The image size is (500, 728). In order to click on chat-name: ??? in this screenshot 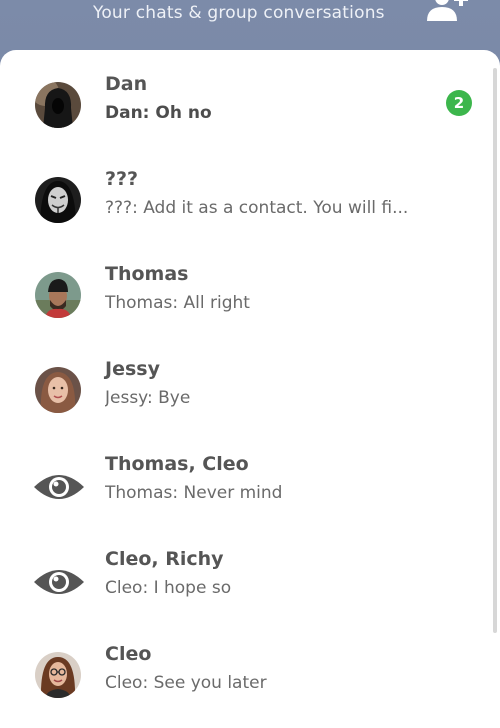, I will do `click(122, 179)`.